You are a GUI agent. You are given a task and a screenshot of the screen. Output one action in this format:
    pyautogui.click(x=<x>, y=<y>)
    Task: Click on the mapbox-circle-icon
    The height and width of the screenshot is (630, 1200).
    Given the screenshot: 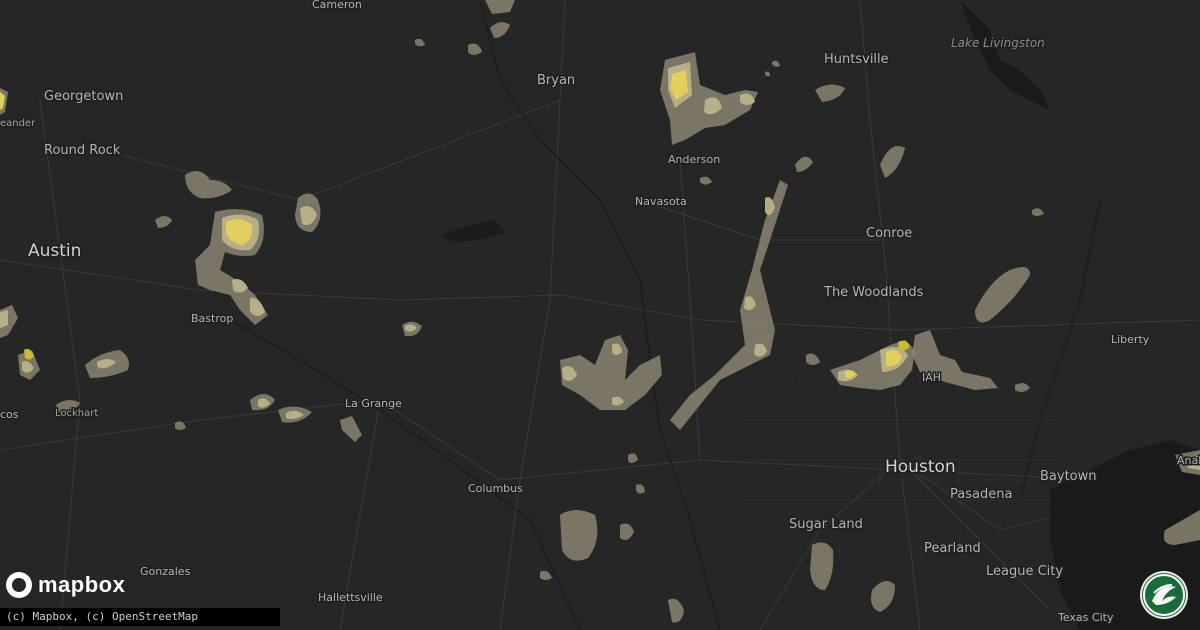 What is the action you would take?
    pyautogui.click(x=19, y=585)
    